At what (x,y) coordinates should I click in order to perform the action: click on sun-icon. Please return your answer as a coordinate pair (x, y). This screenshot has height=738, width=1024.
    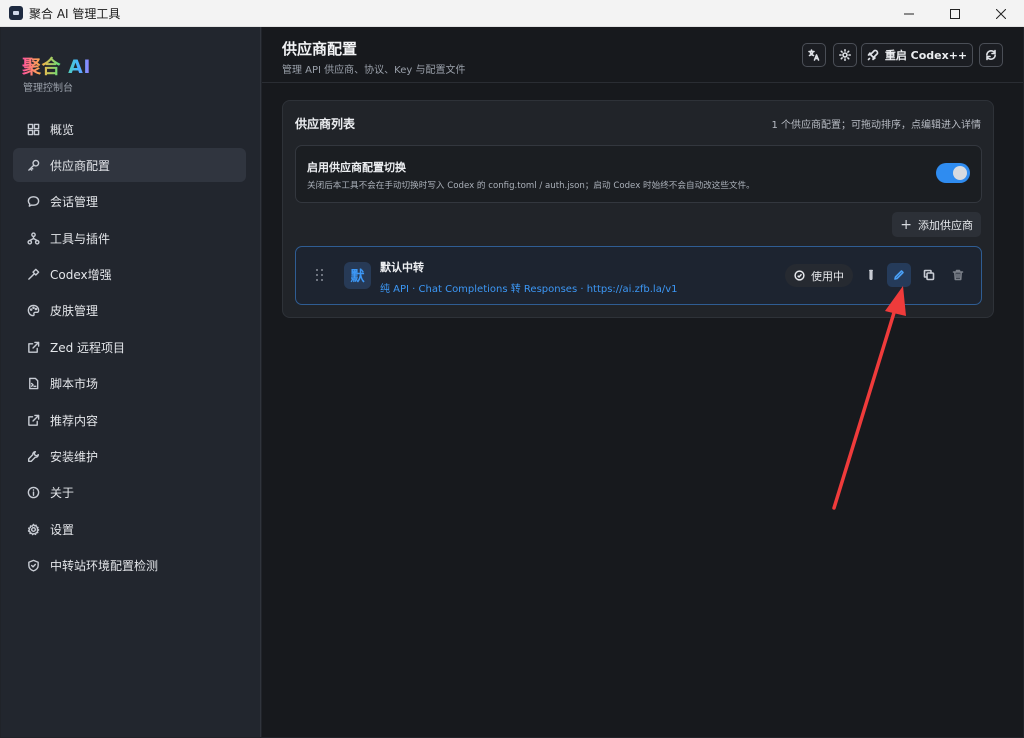
    Looking at the image, I should click on (845, 55).